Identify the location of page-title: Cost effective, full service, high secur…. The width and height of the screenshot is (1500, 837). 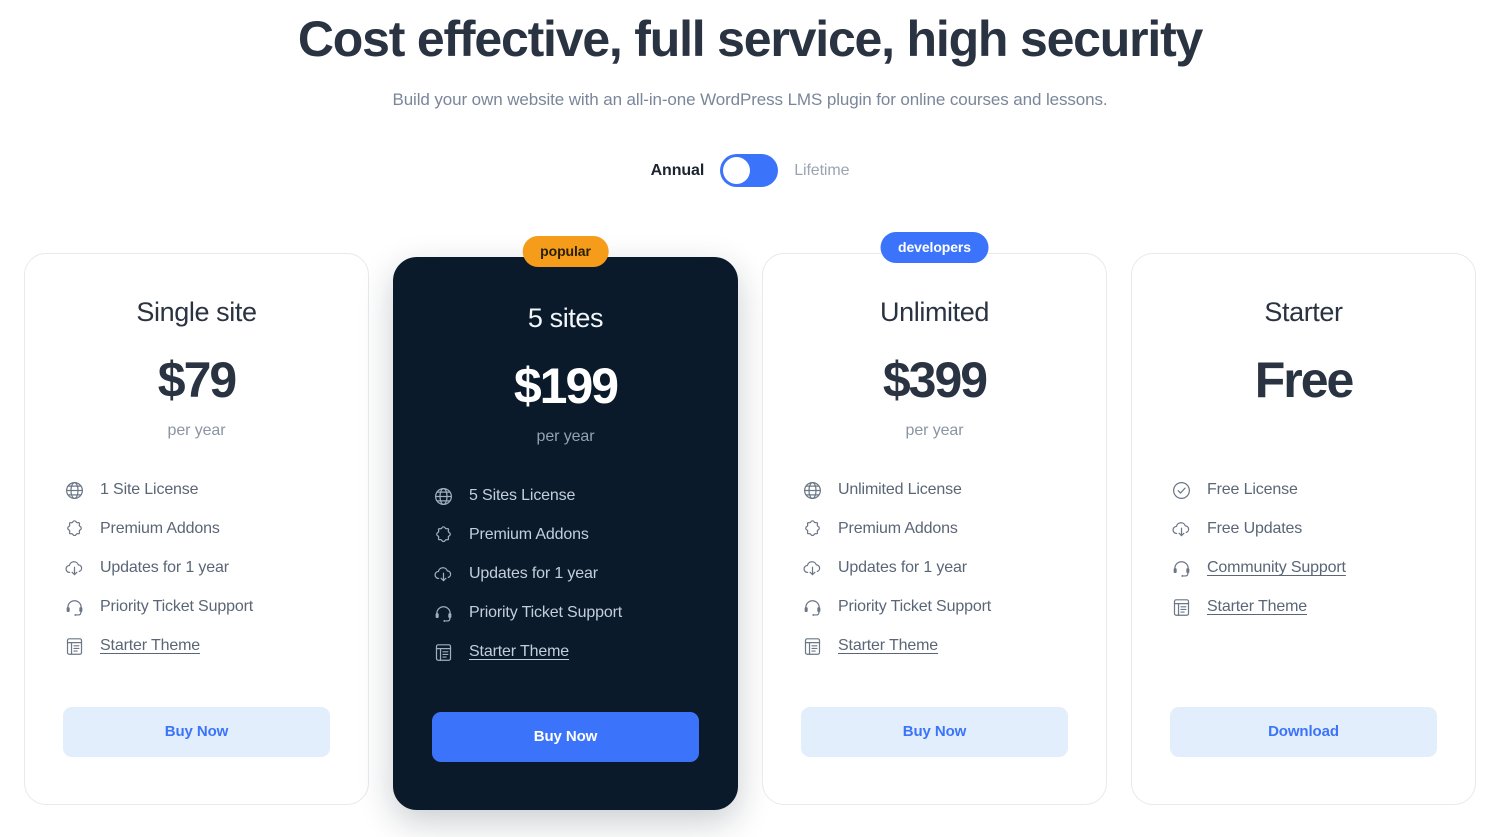
(750, 39).